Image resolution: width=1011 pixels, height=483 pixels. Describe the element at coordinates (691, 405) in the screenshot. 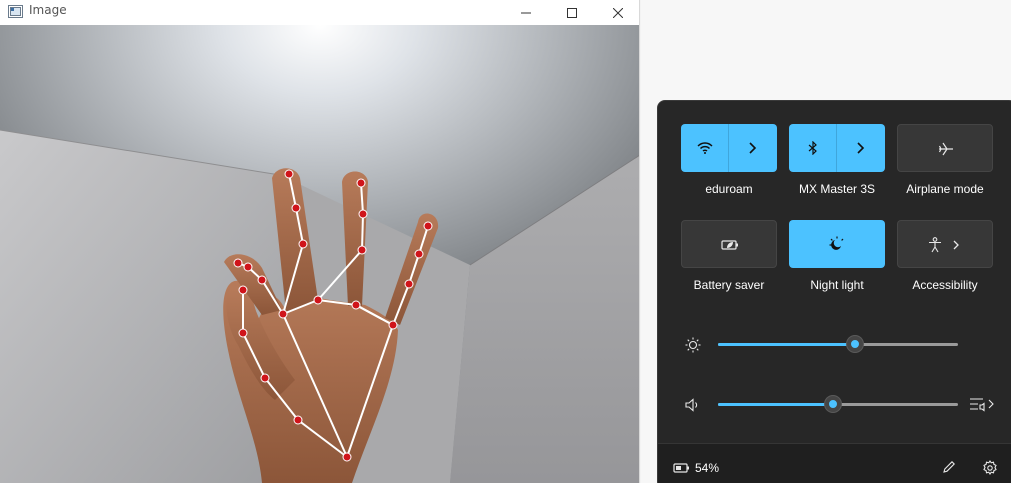

I see `speaker-icon` at that location.